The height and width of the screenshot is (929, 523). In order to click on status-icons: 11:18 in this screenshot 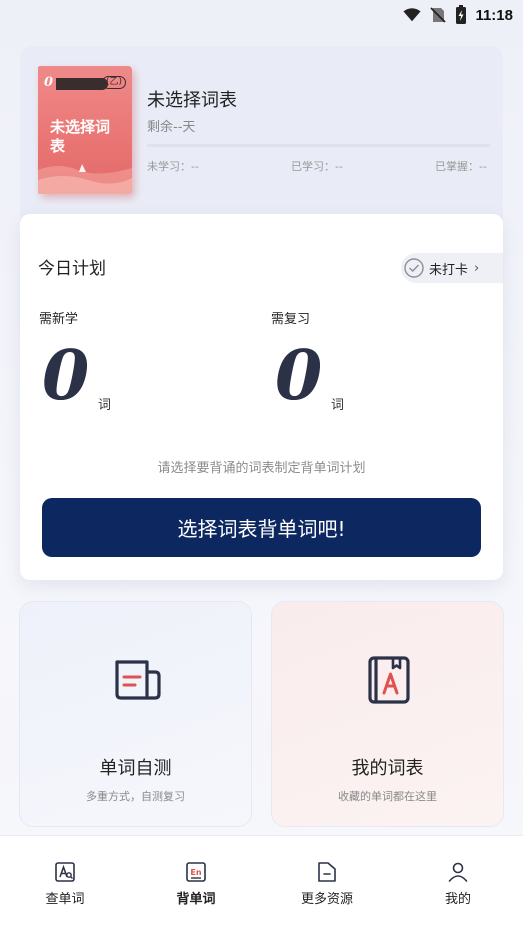, I will do `click(458, 15)`.